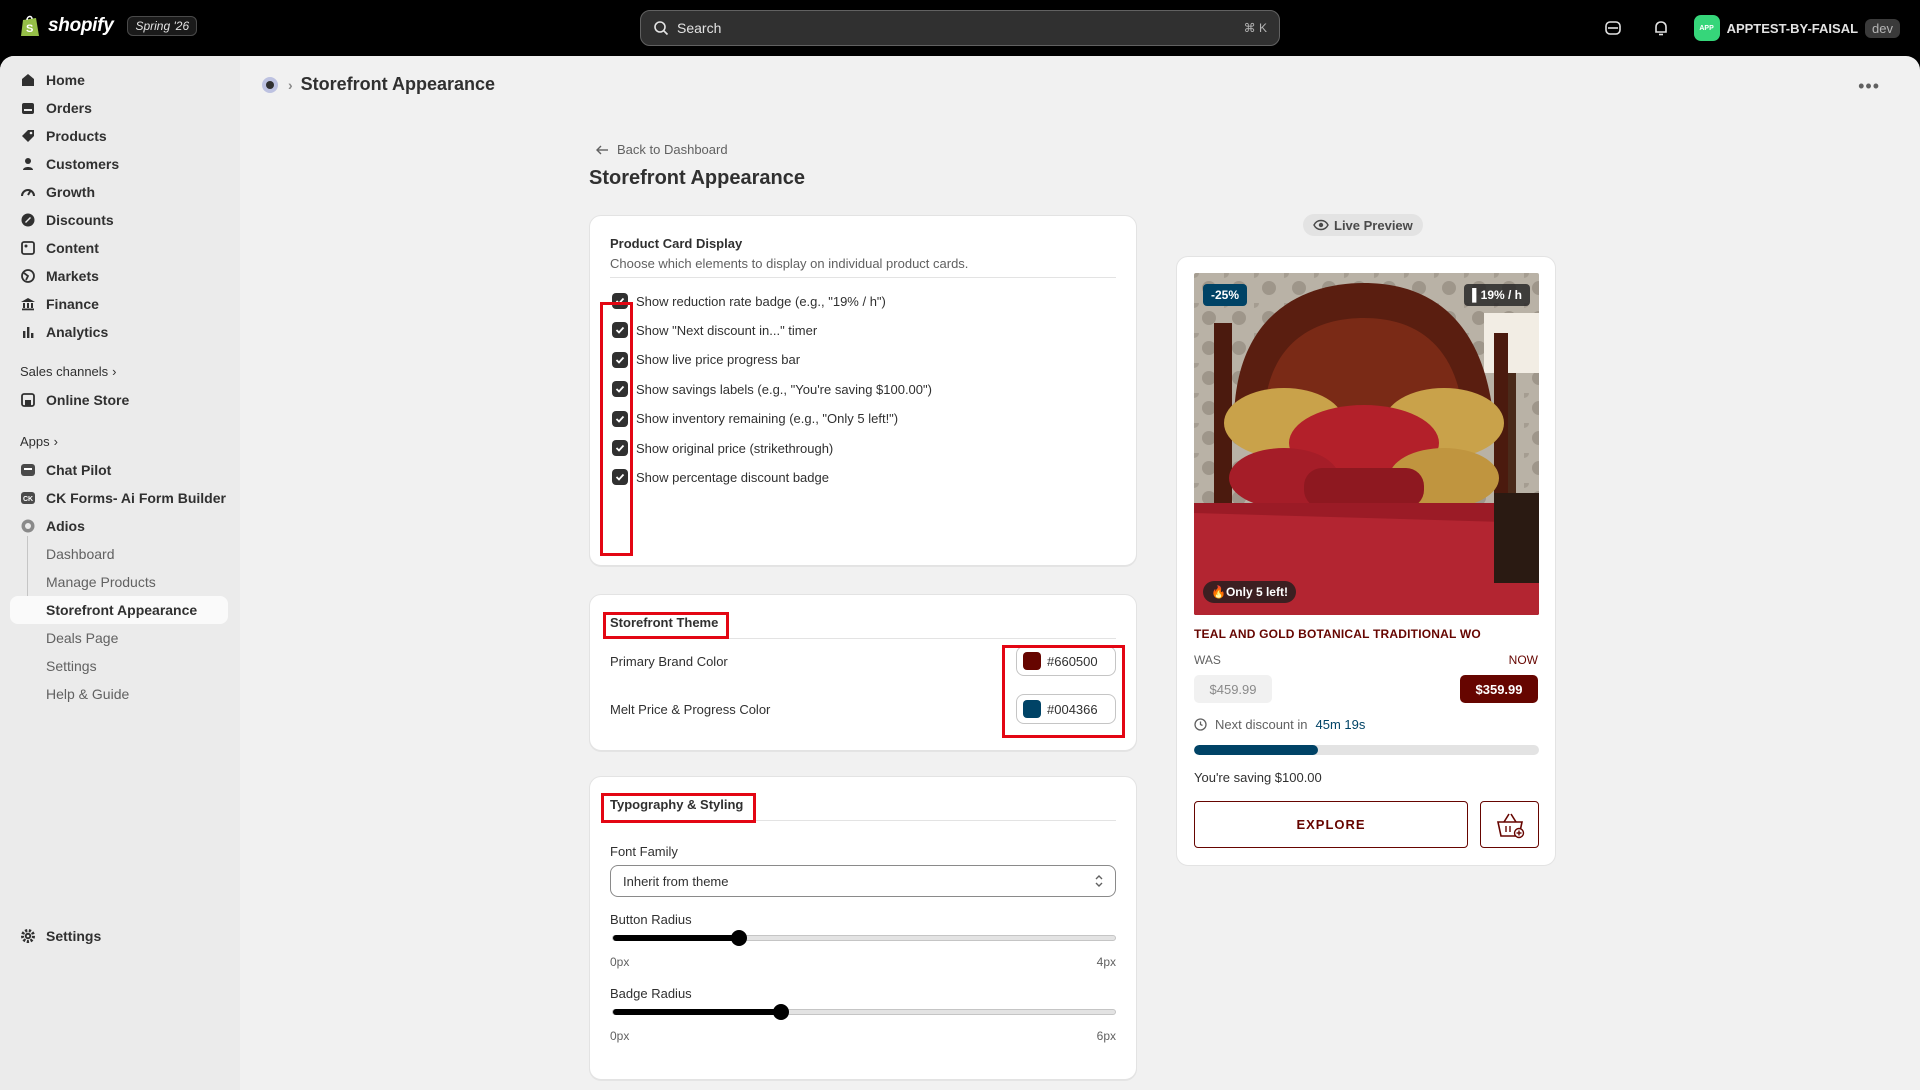 This screenshot has width=1920, height=1090. I want to click on sidebar-subitem-dashboard: Dashboard, so click(80, 554).